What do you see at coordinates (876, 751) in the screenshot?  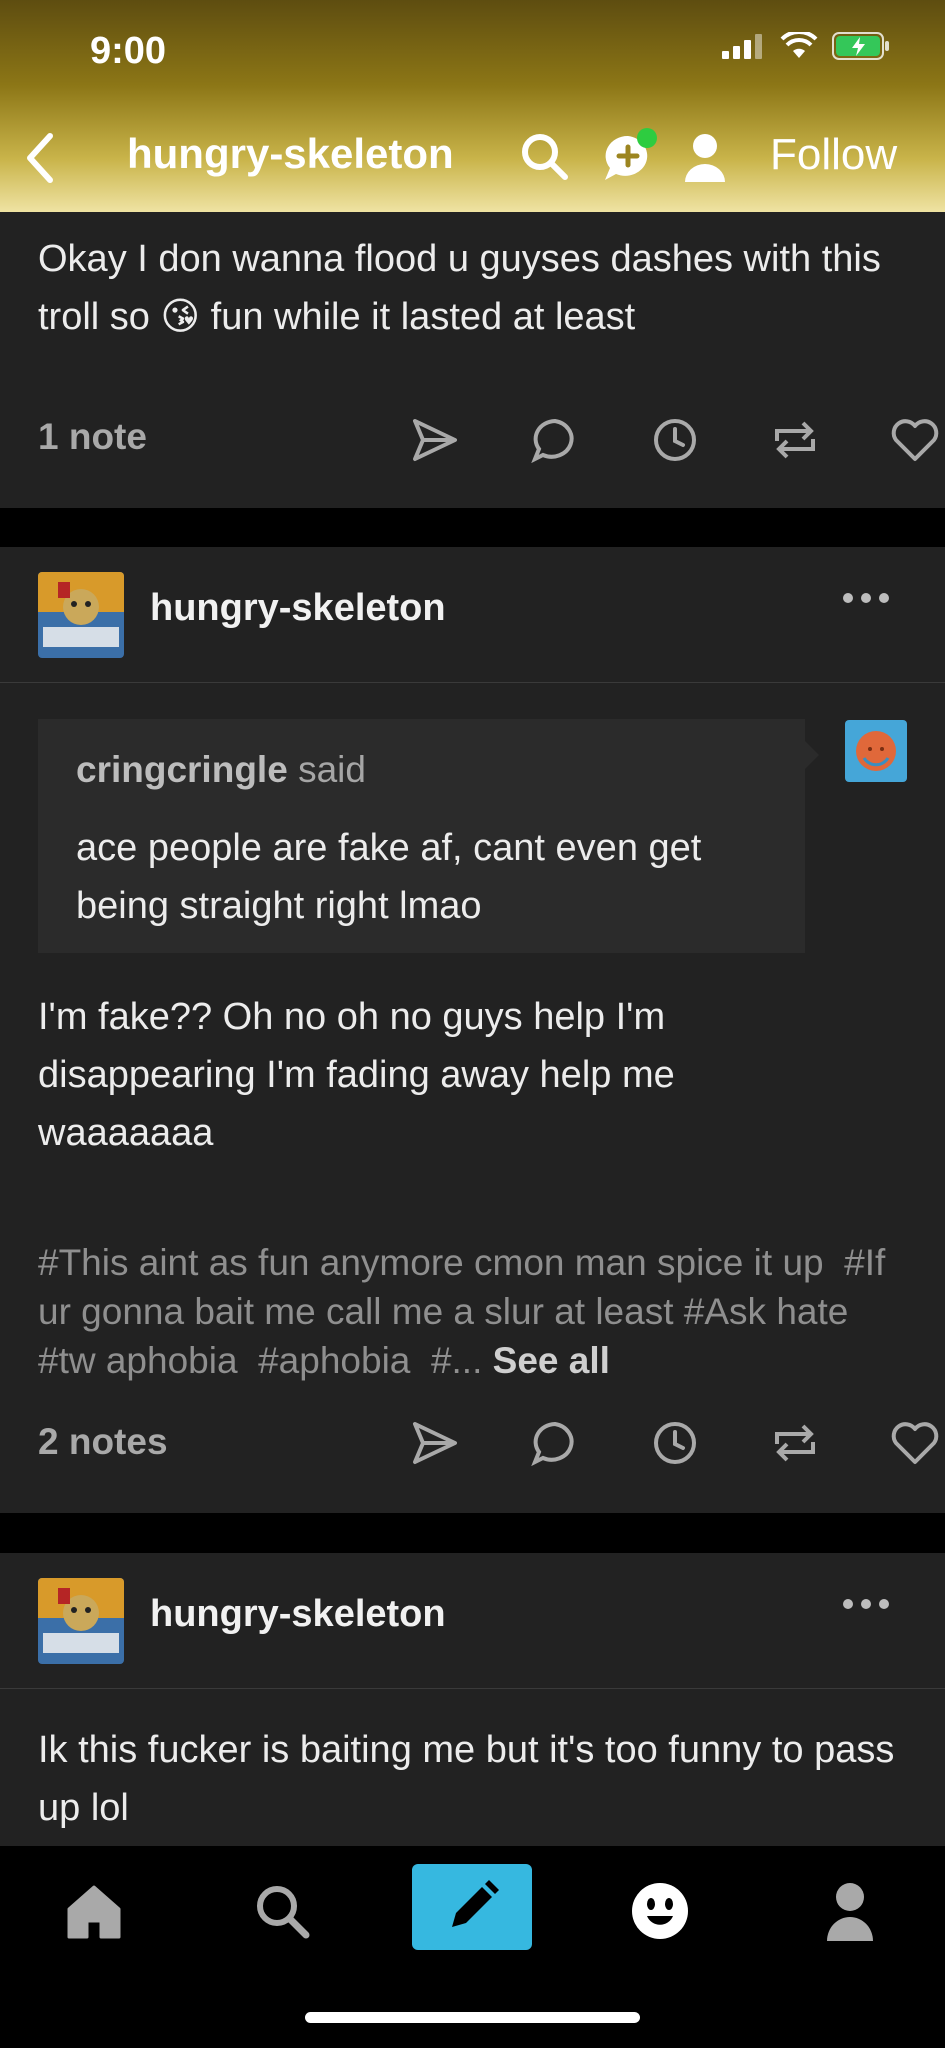 I see `asker-avatar` at bounding box center [876, 751].